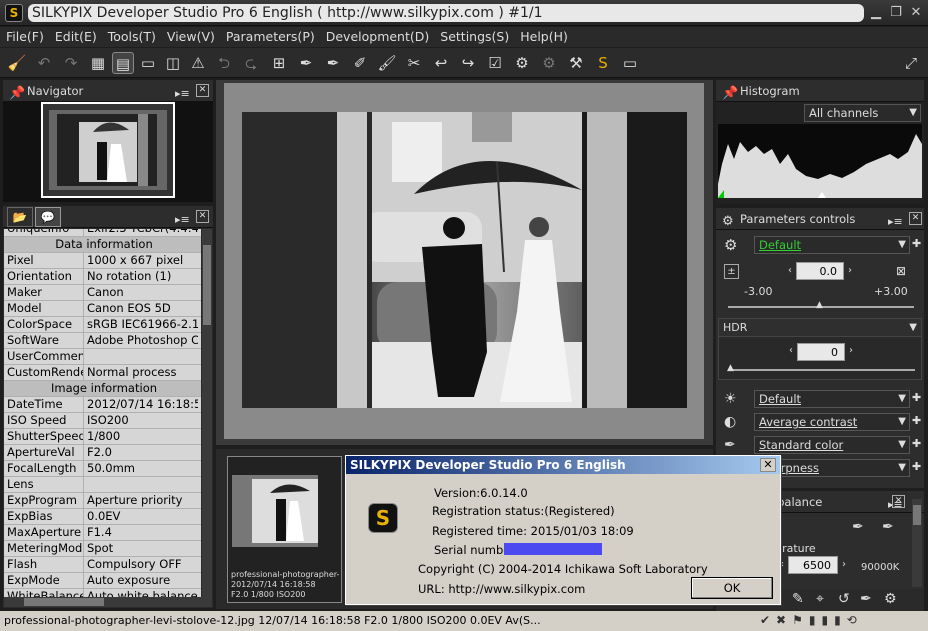 Image resolution: width=928 pixels, height=631 pixels. I want to click on menu-view: View(V), so click(190, 35).